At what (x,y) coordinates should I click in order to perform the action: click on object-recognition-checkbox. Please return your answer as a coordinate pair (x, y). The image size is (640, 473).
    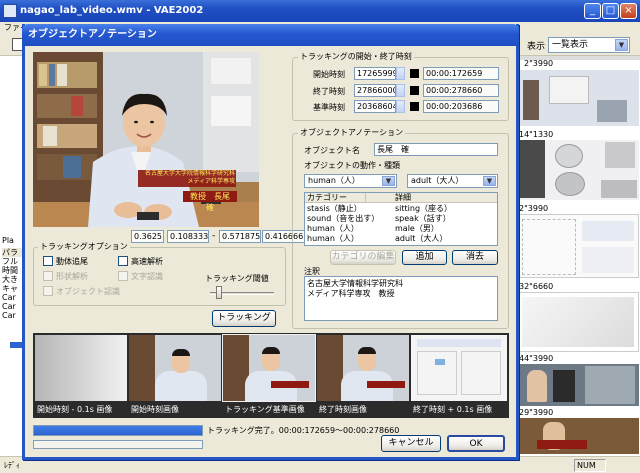
    Looking at the image, I should click on (48, 291).